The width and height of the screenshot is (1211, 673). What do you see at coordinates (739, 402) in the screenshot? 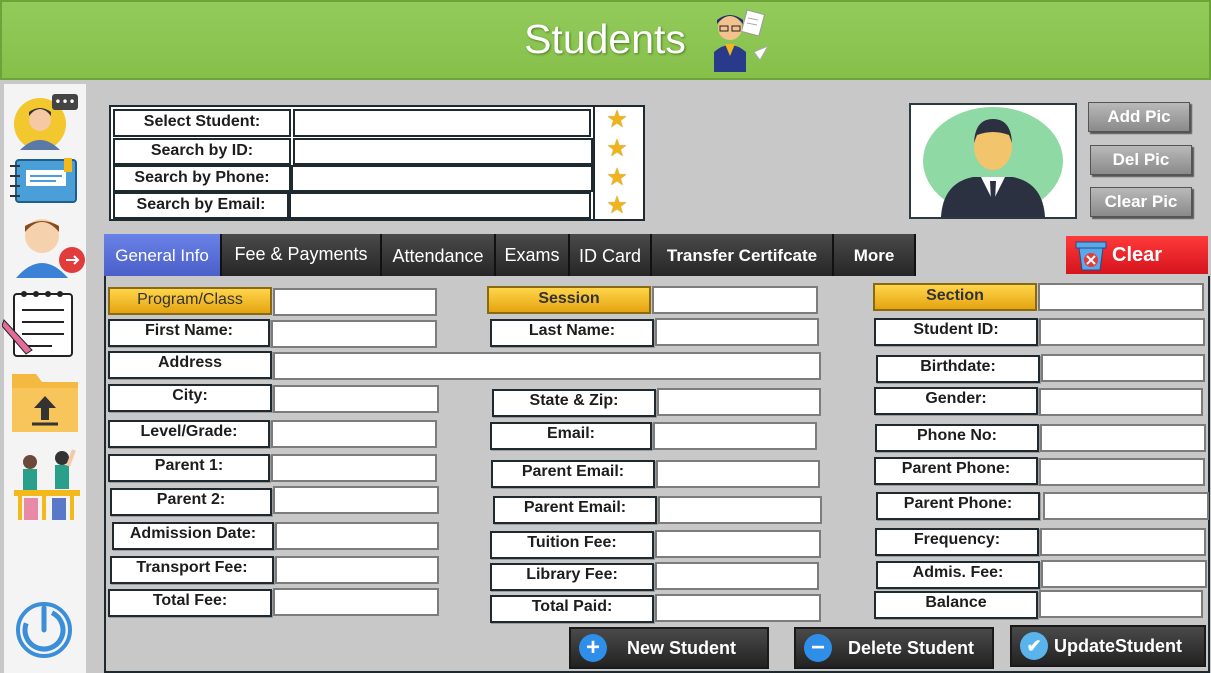
I see `state-zip-input` at bounding box center [739, 402].